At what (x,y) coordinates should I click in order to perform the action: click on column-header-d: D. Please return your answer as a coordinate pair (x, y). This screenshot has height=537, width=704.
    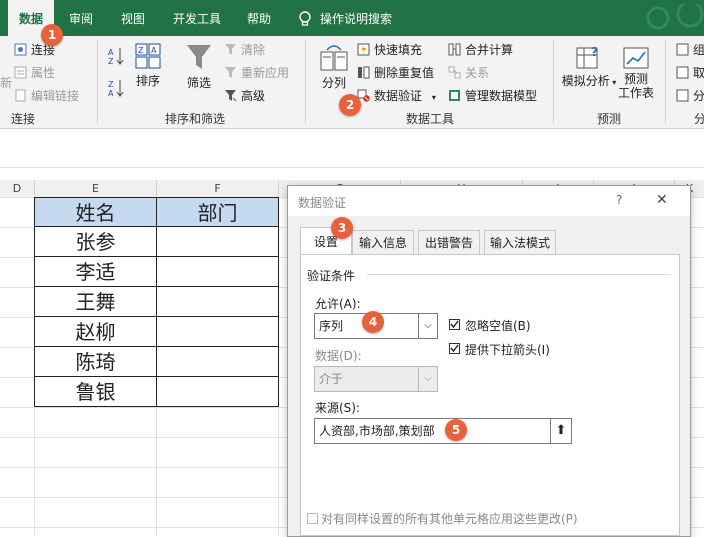
    Looking at the image, I should click on (17, 189).